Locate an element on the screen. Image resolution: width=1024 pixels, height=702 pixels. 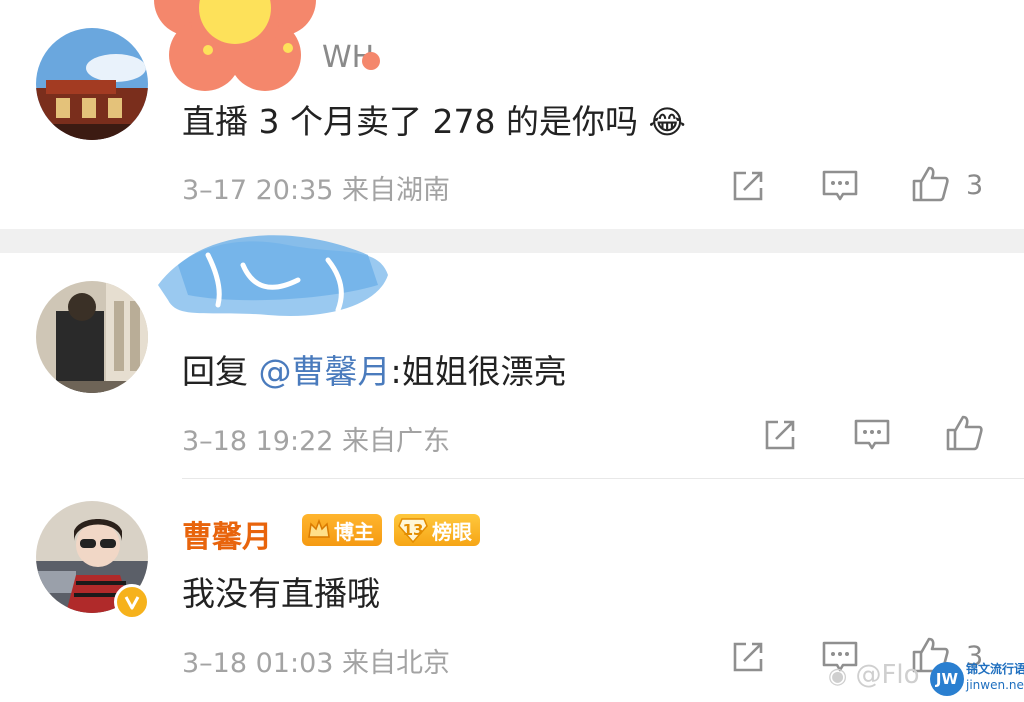
site-url: jinwen.net is located at coordinates (995, 685).